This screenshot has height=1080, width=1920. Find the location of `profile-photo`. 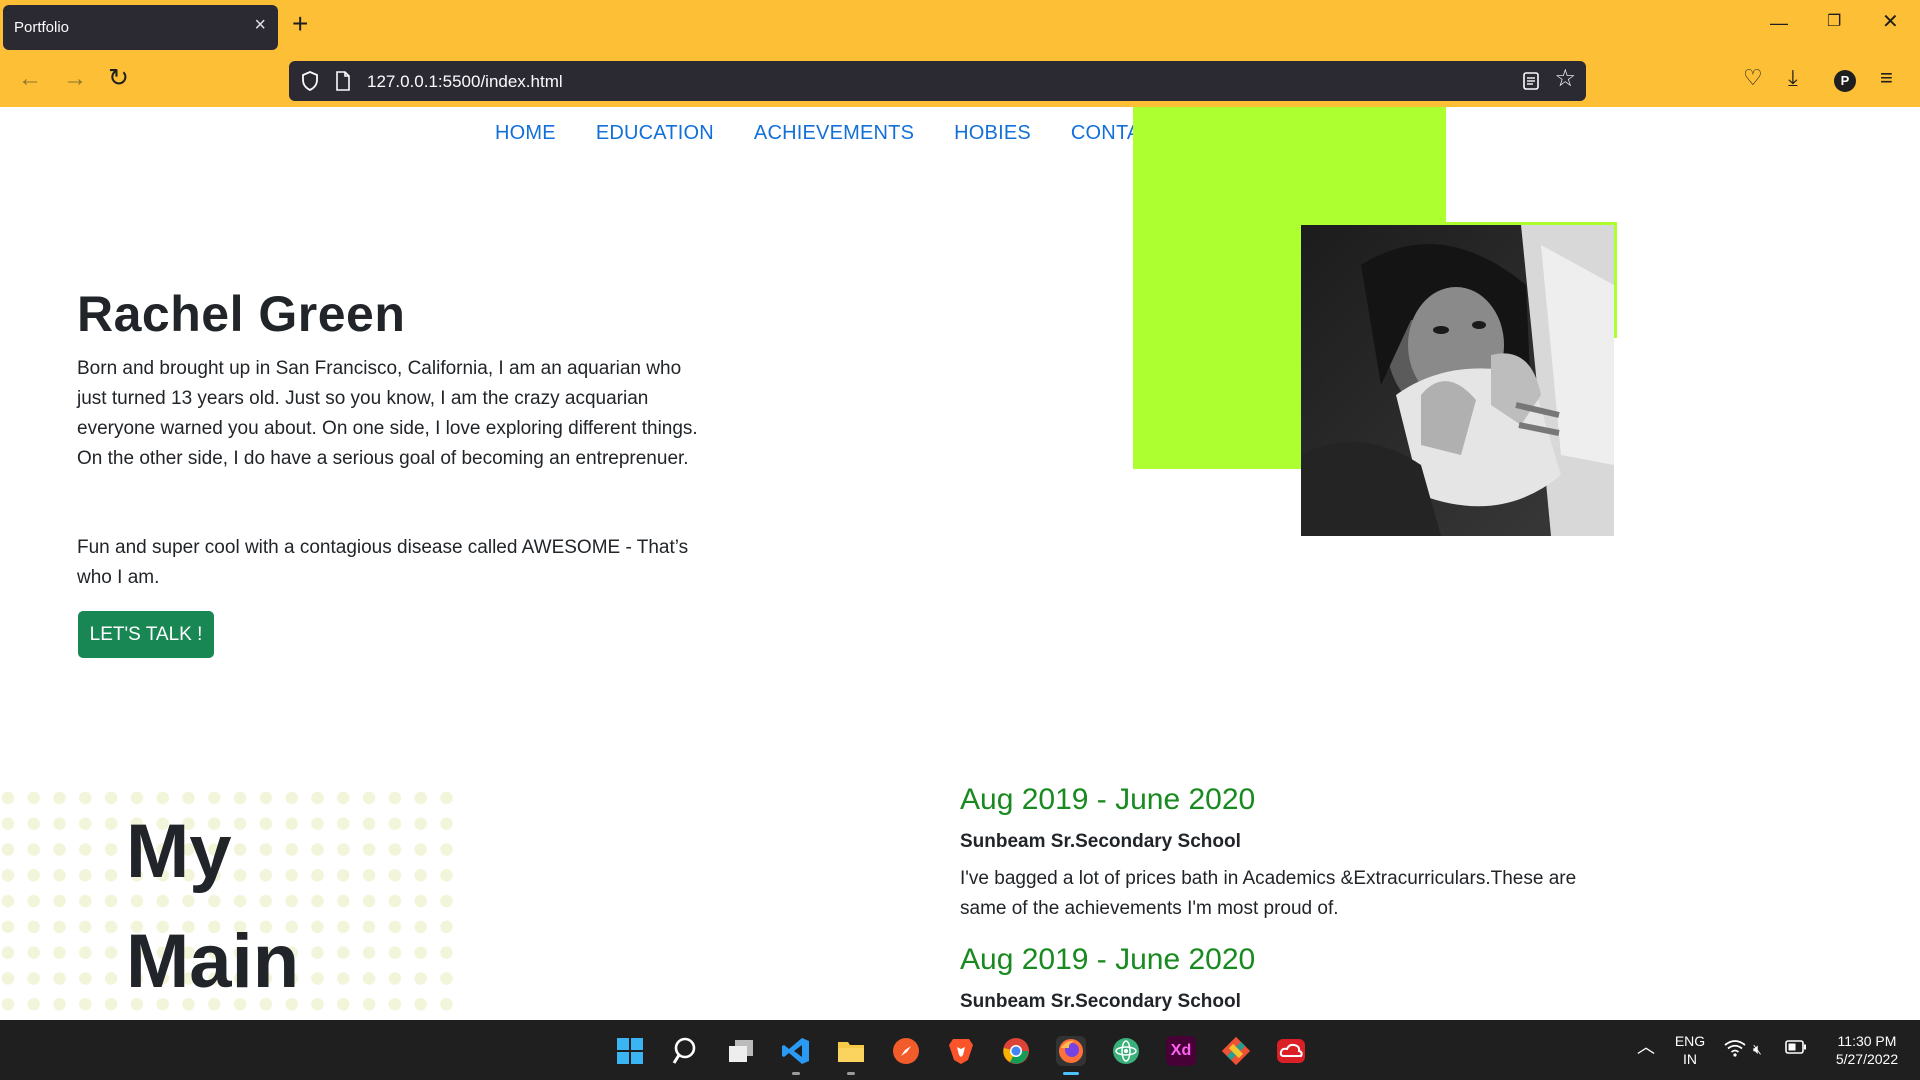

profile-photo is located at coordinates (1457, 380).